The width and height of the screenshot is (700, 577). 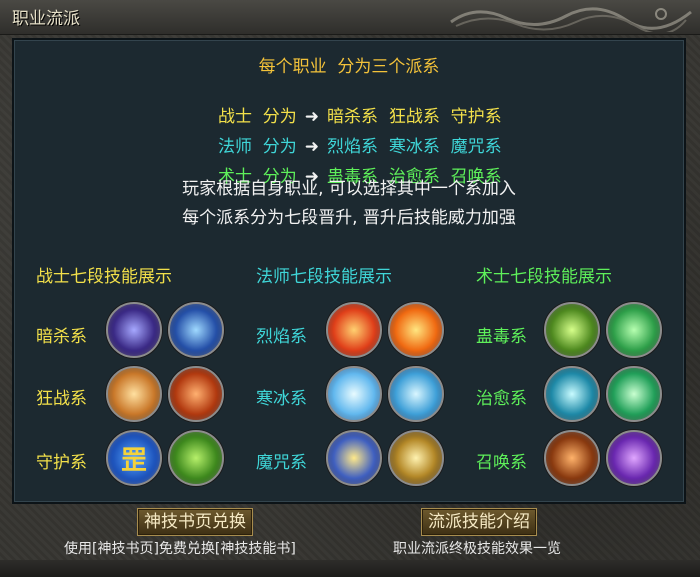 I want to click on bottom-strip, so click(x=350, y=568).